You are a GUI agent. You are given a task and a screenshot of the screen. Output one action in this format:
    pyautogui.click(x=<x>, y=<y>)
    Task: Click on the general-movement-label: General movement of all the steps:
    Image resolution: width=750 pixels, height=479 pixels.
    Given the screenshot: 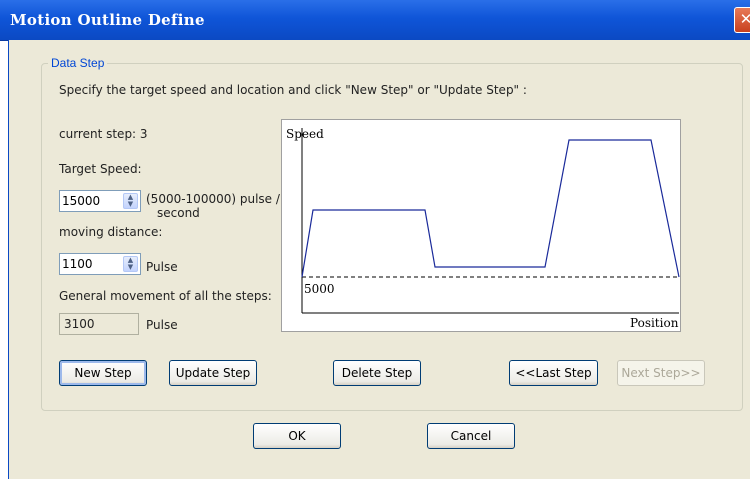 What is the action you would take?
    pyautogui.click(x=165, y=296)
    